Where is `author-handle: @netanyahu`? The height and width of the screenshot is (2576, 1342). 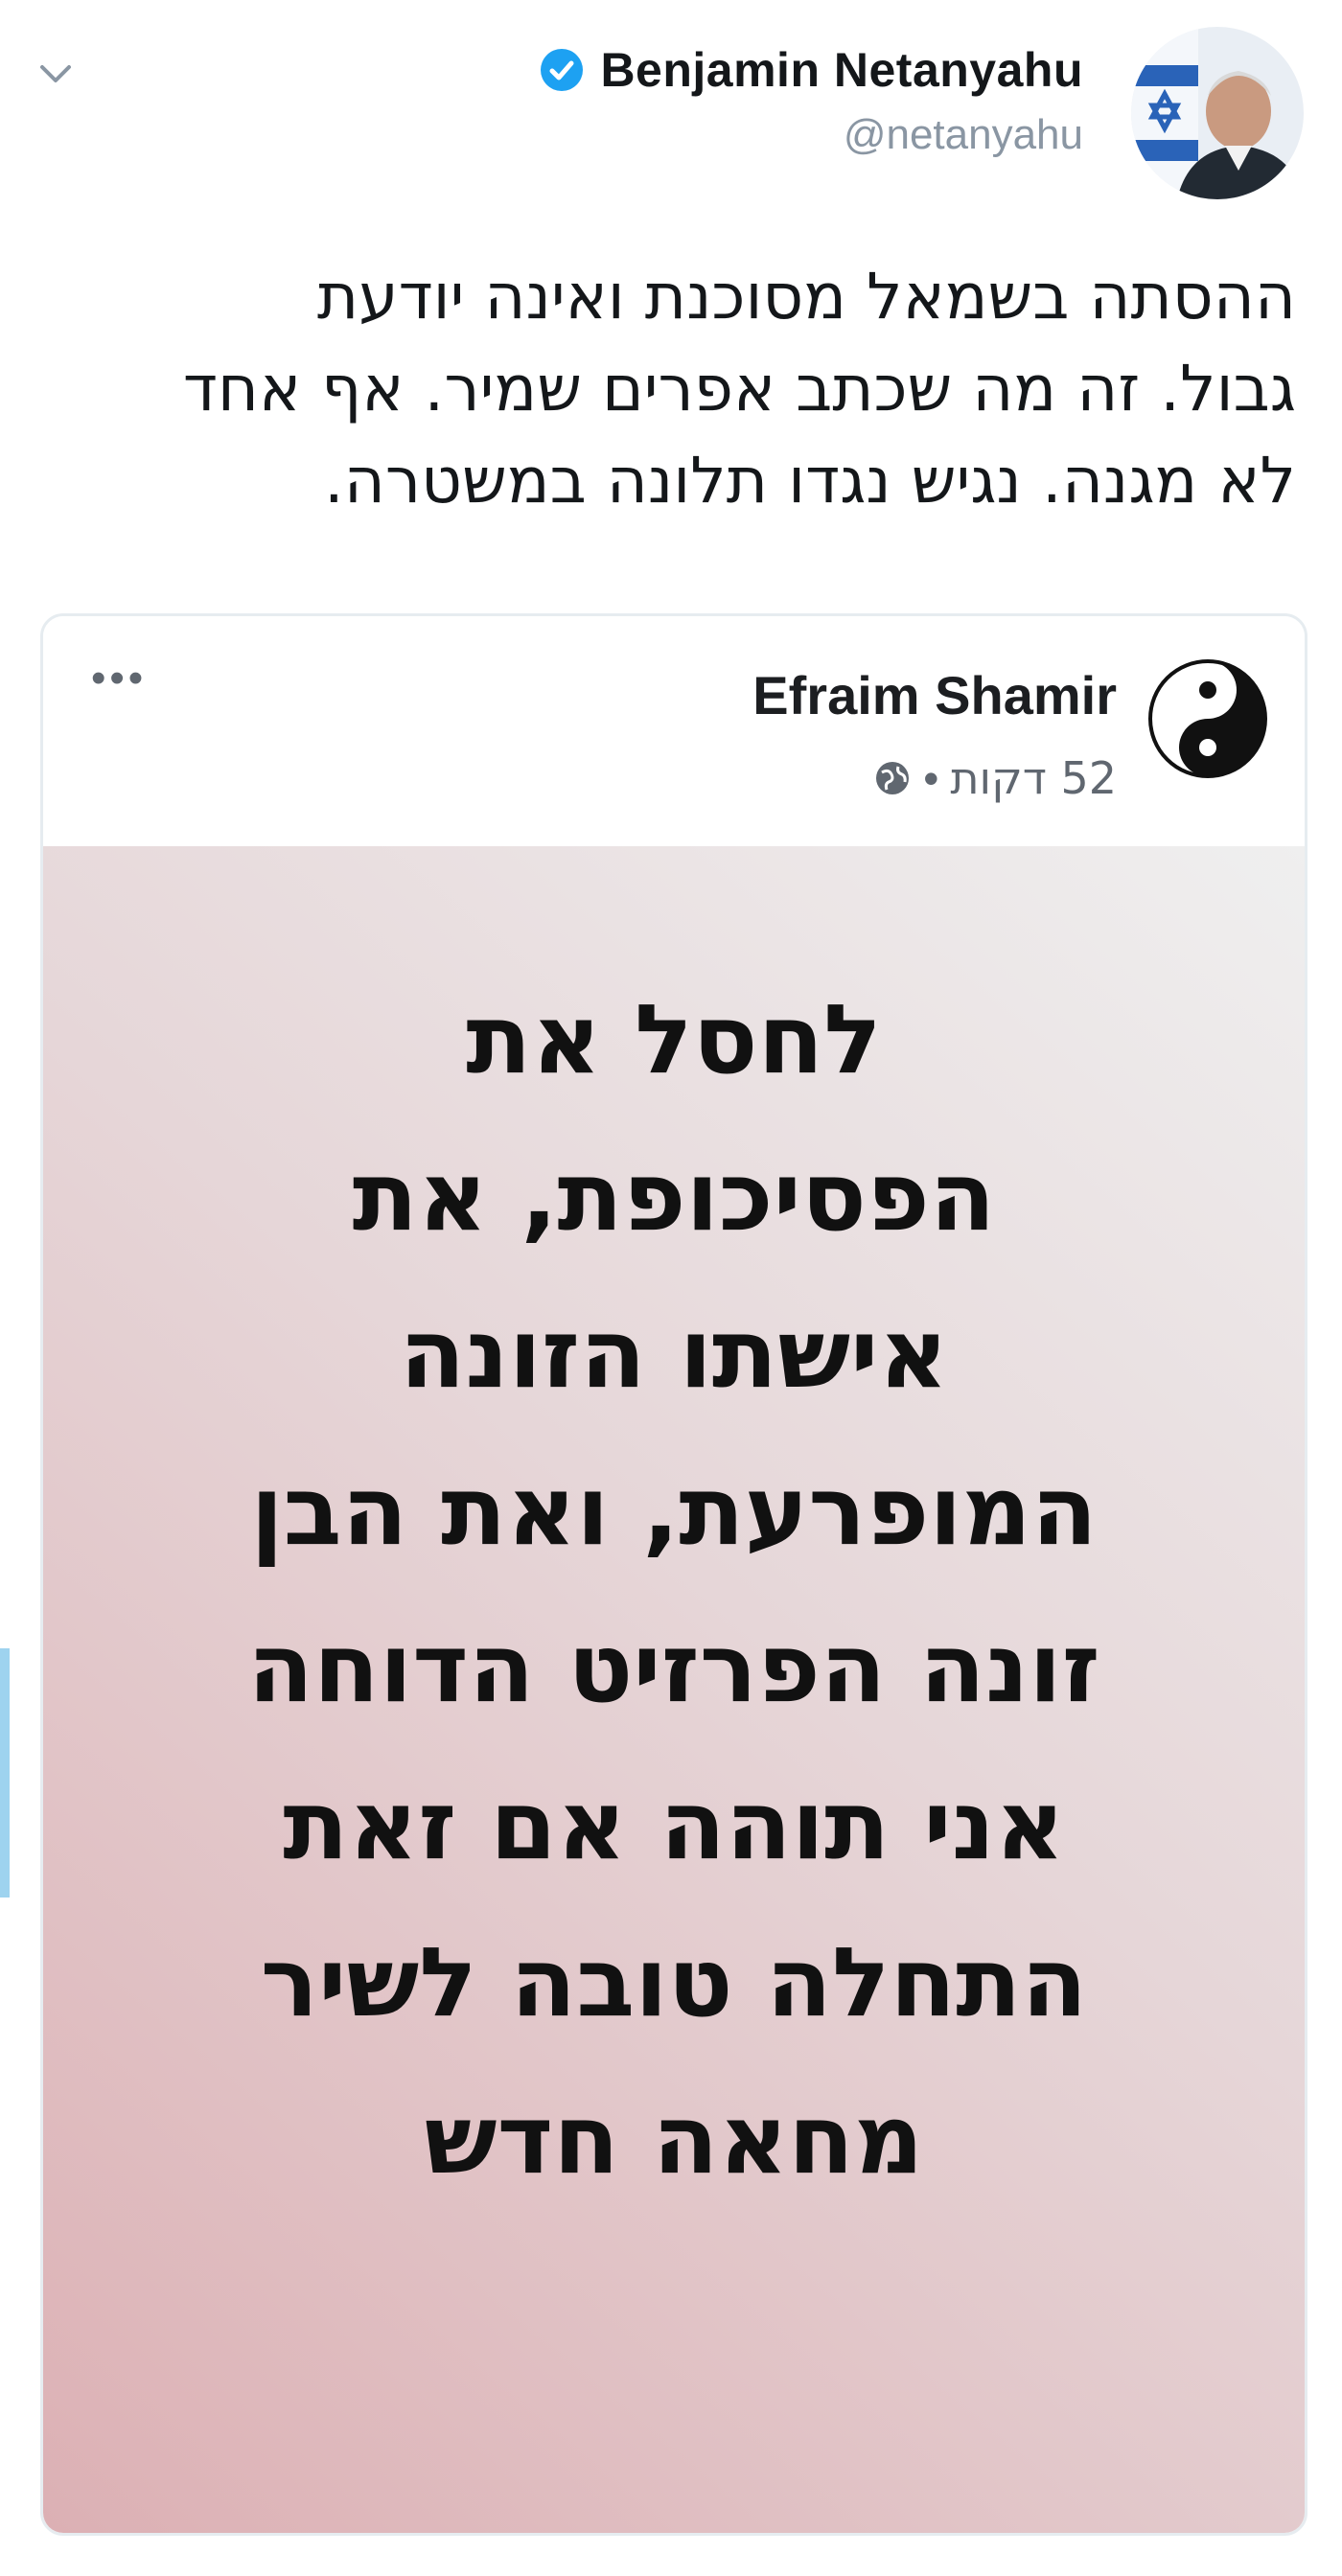
author-handle: @netanyahu is located at coordinates (811, 135).